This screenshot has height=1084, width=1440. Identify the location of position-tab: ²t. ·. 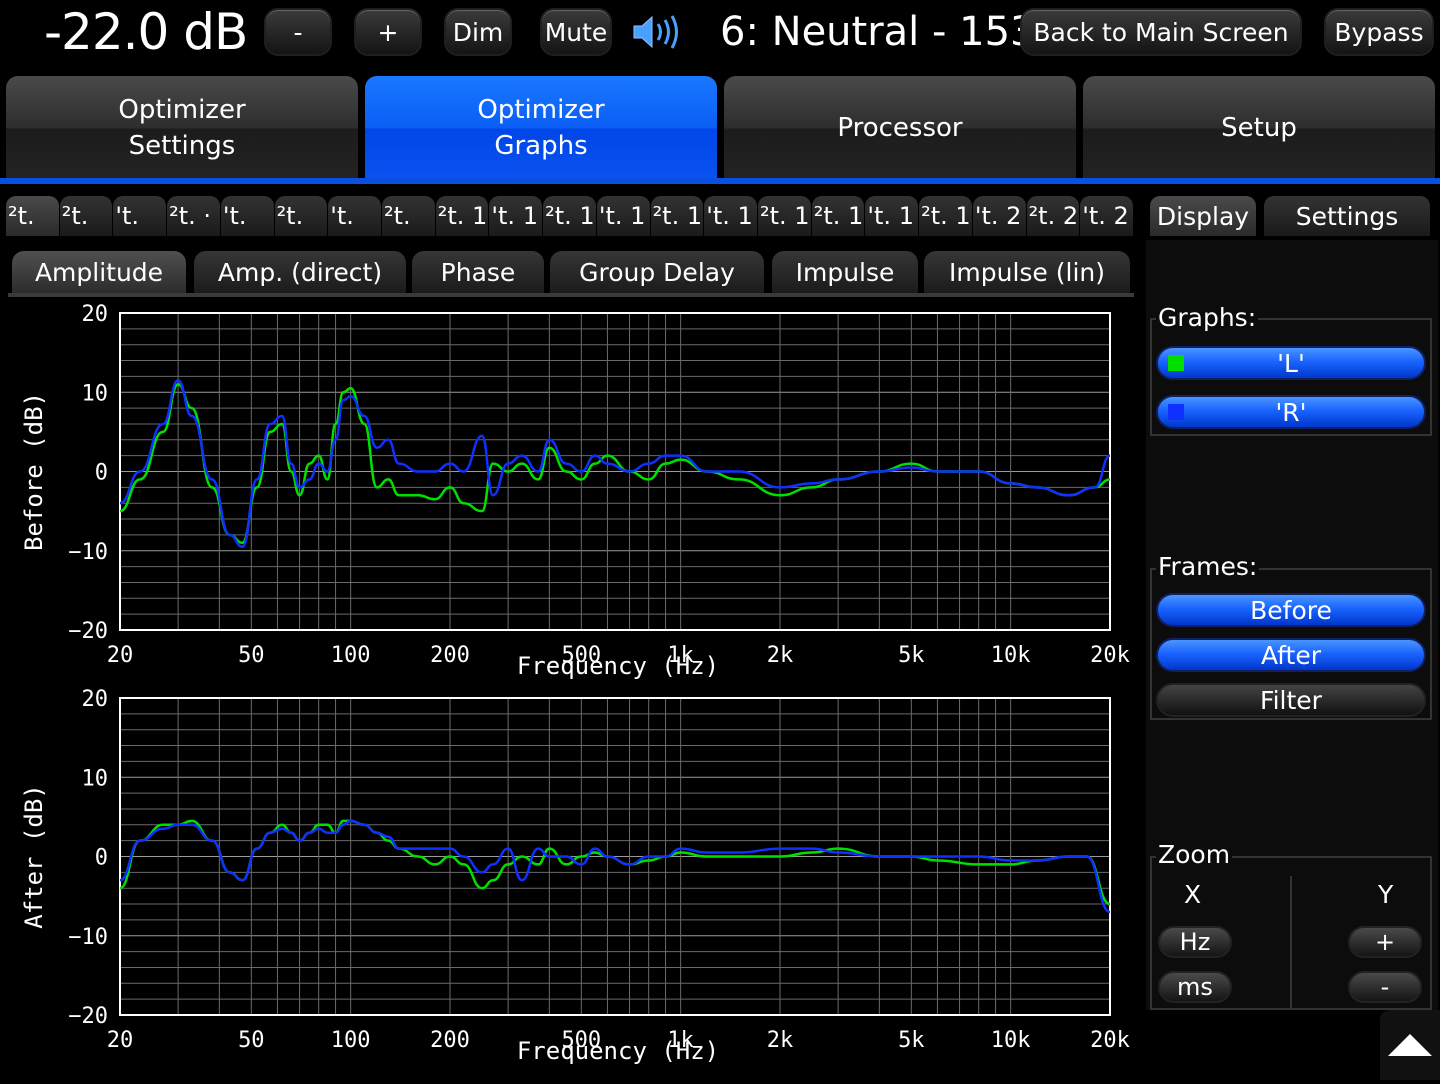
(193, 216).